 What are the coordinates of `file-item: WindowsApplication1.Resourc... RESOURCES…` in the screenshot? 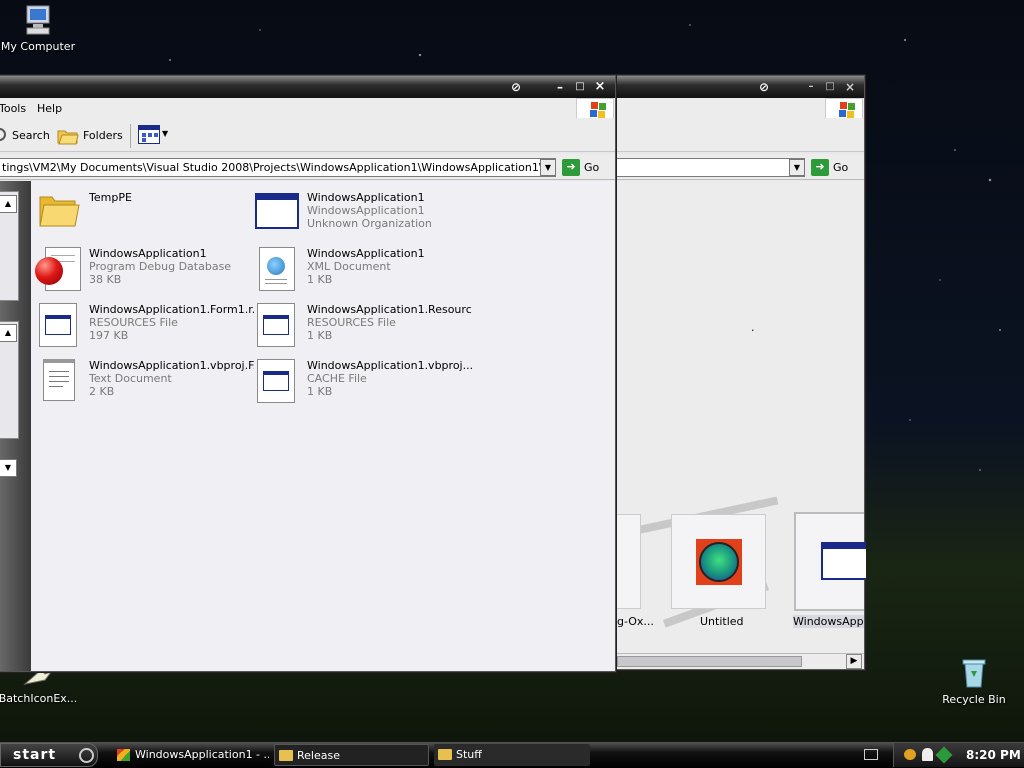 It's located at (363, 327).